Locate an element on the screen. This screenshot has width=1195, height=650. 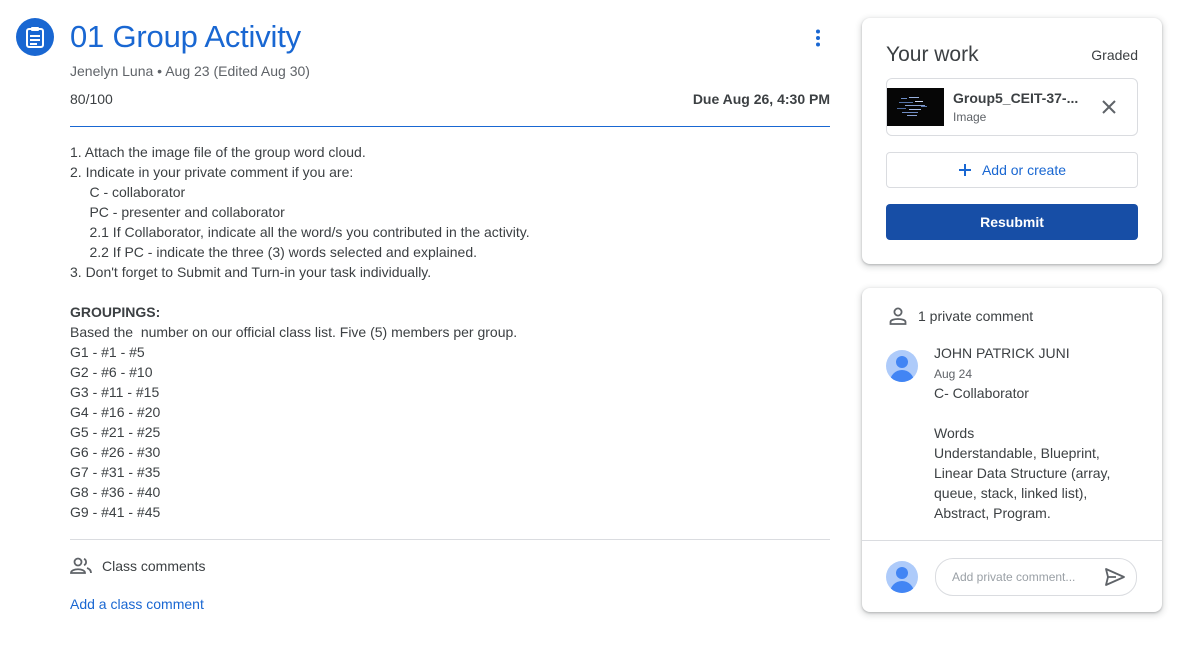
your-work-title: Your work is located at coordinates (932, 54).